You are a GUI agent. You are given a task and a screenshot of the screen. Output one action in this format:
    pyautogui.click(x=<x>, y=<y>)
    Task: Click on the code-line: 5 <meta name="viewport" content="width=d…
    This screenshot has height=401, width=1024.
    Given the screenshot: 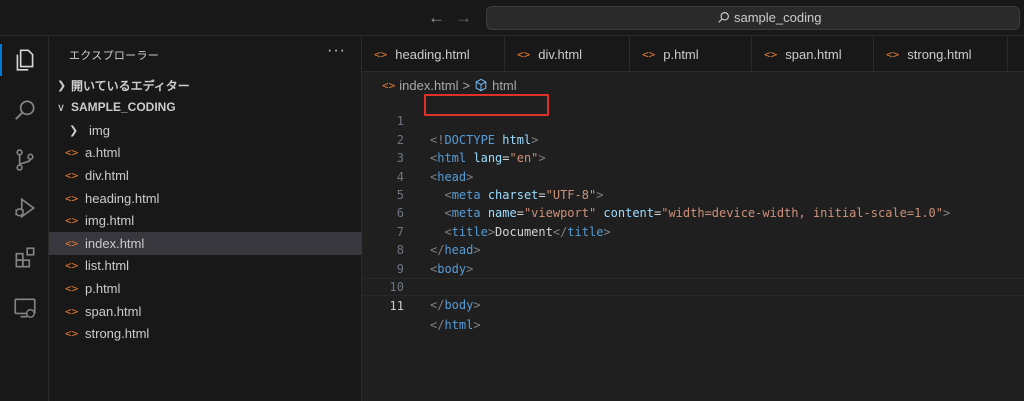 What is the action you would take?
    pyautogui.click(x=693, y=194)
    